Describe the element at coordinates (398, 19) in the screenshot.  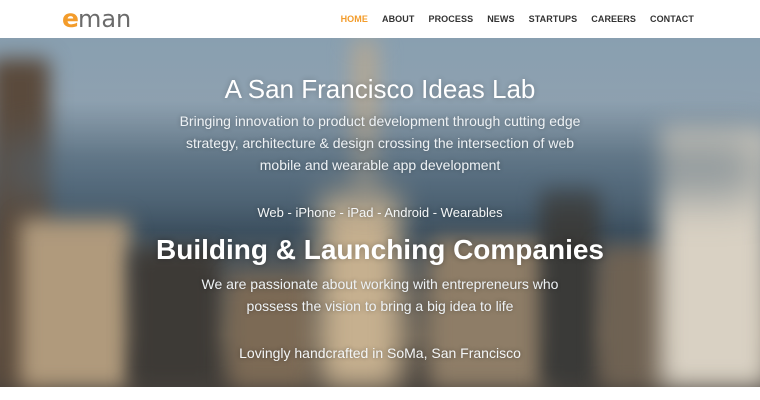
I see `nav-item-about: ABOUT` at that location.